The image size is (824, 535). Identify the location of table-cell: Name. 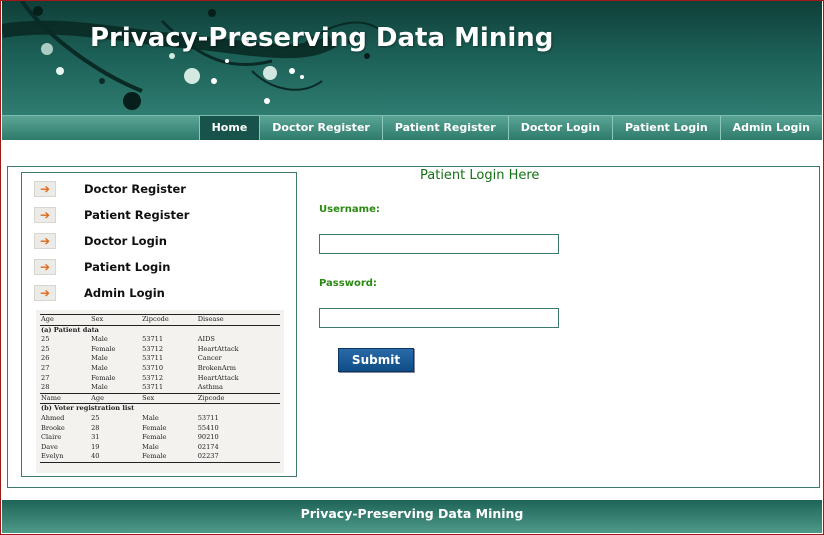
(65, 398).